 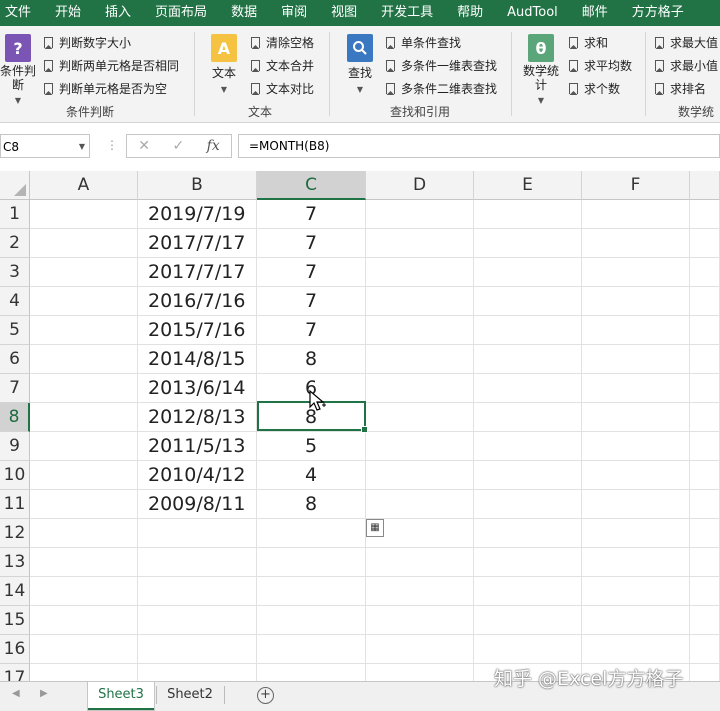 What do you see at coordinates (636, 388) in the screenshot?
I see `cell-f7` at bounding box center [636, 388].